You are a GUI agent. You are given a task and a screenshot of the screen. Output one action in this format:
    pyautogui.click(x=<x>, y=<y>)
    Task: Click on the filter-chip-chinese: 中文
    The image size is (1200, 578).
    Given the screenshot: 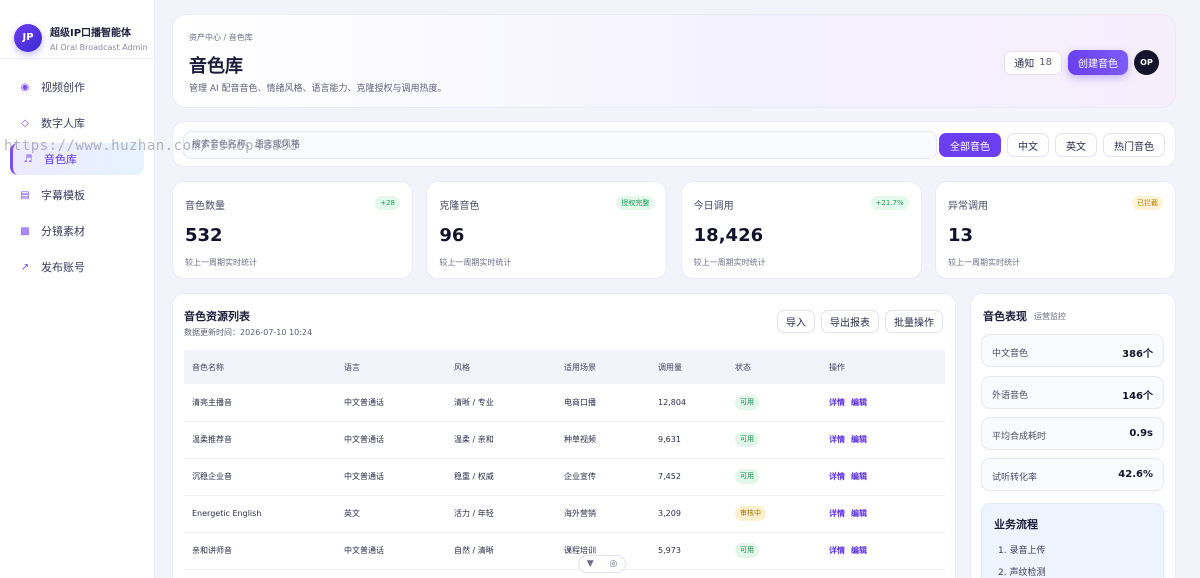 What is the action you would take?
    pyautogui.click(x=1028, y=145)
    